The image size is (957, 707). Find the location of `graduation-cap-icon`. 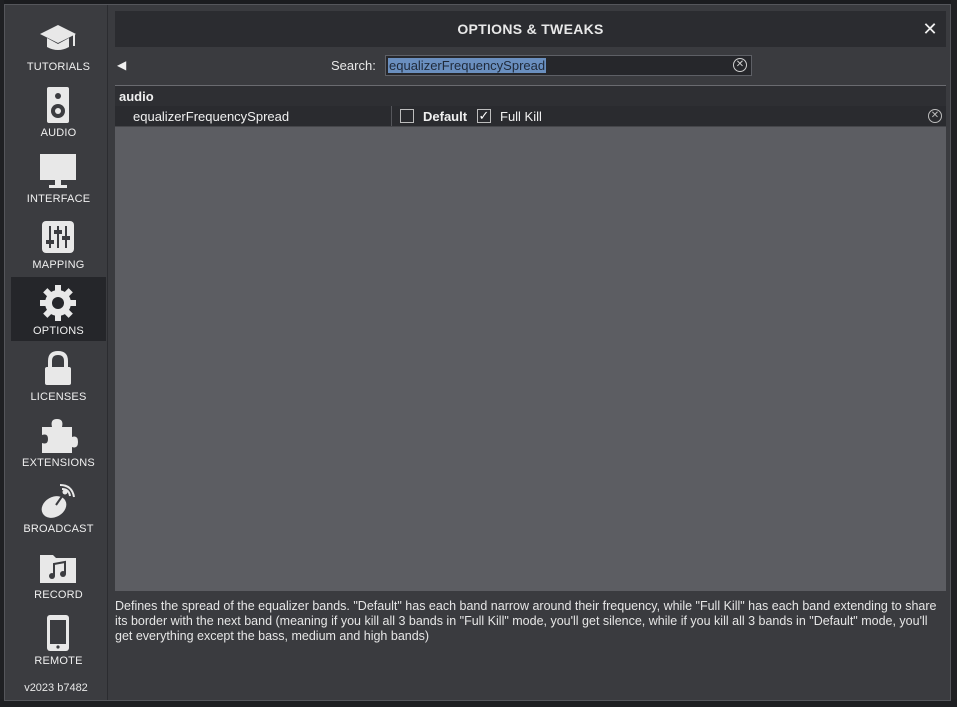

graduation-cap-icon is located at coordinates (58, 39).